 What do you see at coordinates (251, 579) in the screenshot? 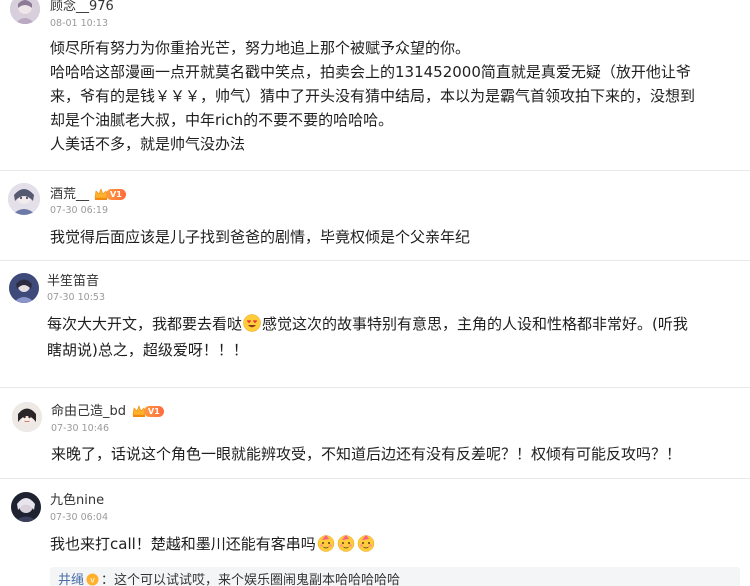
I see `reply-content: ：这个可以试试哎，来个娱乐圈闹鬼副本哈哈哈哈哈` at bounding box center [251, 579].